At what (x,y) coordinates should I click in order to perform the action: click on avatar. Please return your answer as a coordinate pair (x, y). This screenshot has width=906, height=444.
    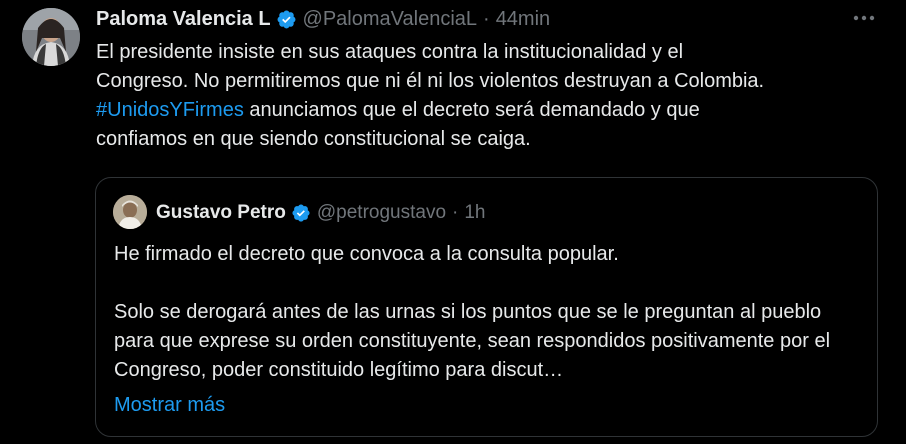
    Looking at the image, I should click on (51, 37).